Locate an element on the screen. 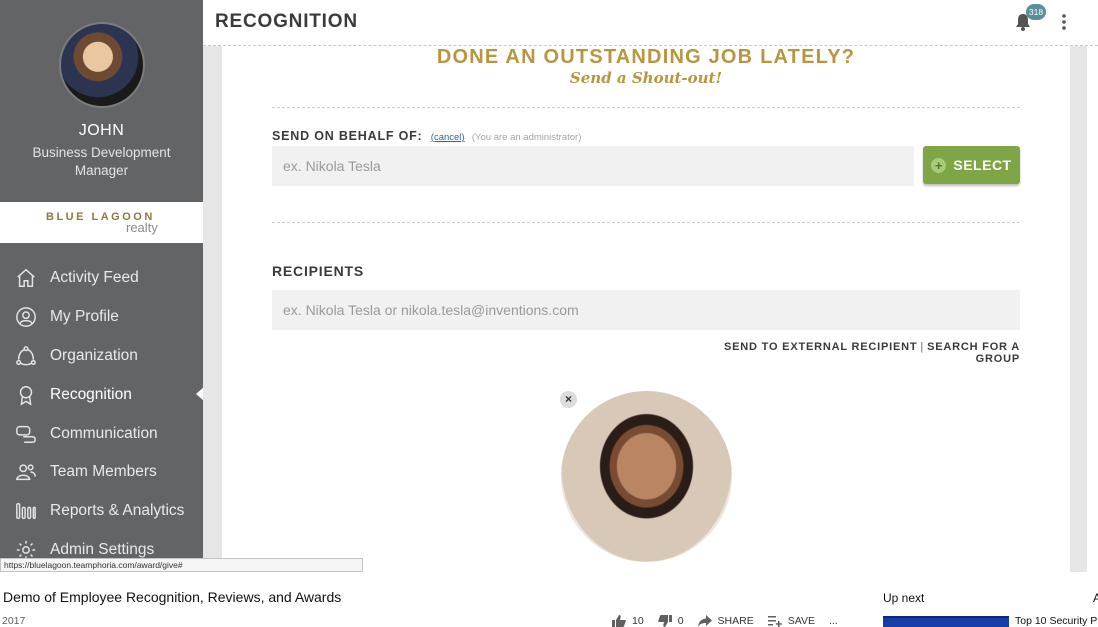  remove-recipient-button: × is located at coordinates (568, 399).